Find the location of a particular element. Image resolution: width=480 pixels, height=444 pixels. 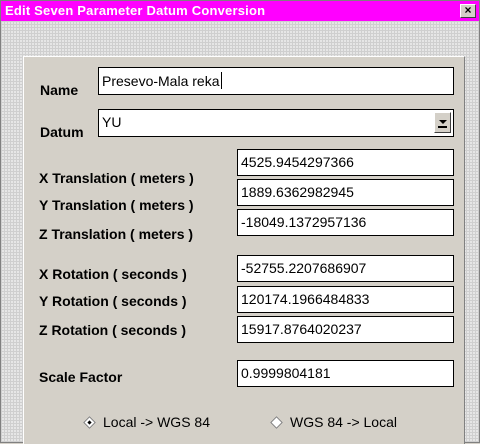

y-translation-field: 1889.6362982945 is located at coordinates (345, 192).